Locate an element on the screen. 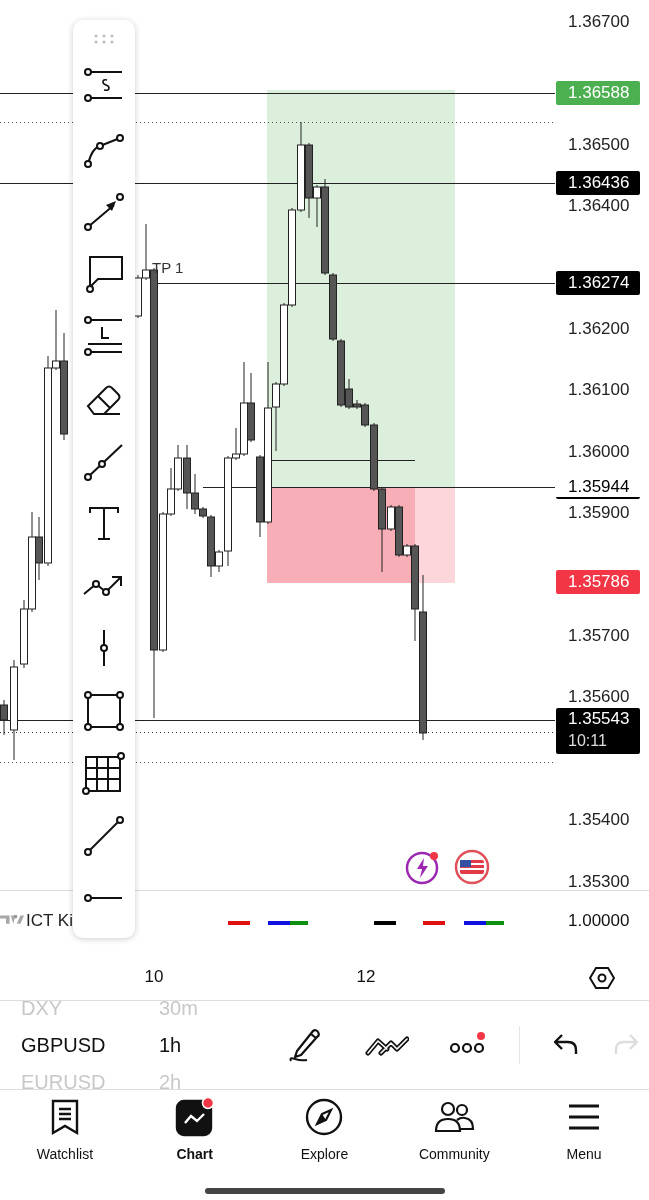 Image resolution: width=649 pixels, height=1200 pixels. price-tag: 1.35543 10:11 is located at coordinates (598, 731).